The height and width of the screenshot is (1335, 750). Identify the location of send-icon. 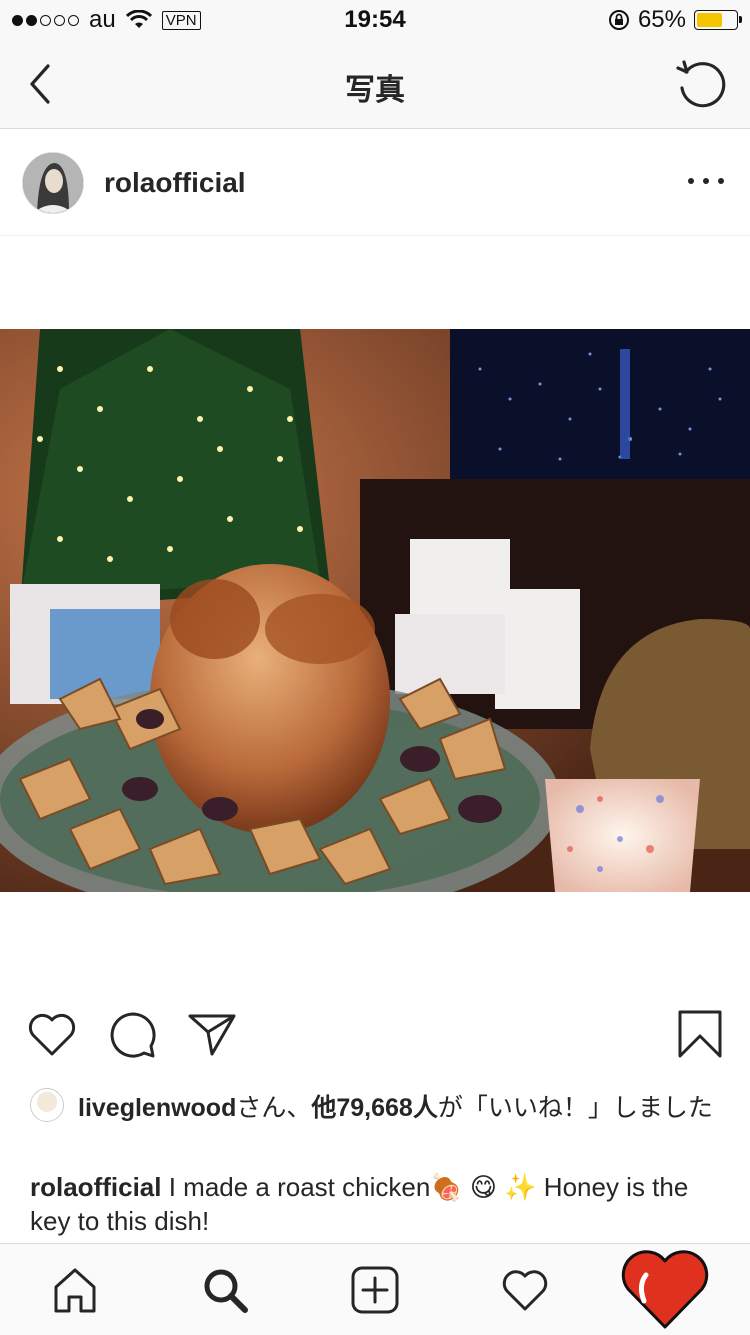
(212, 1035).